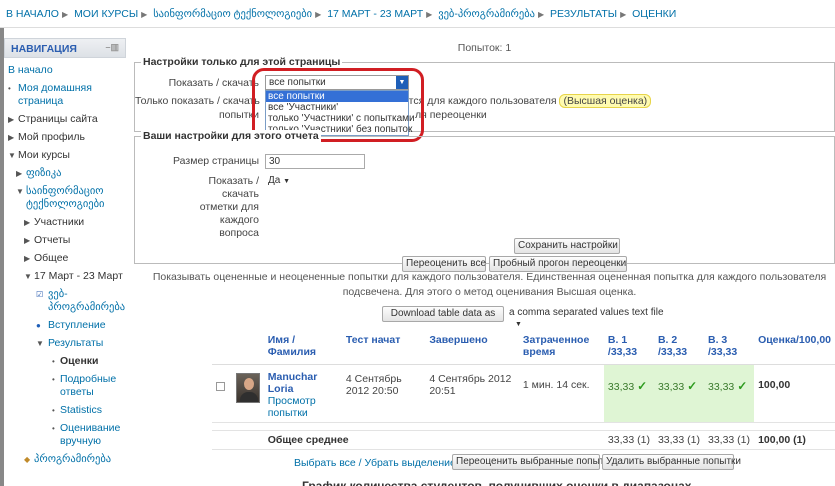  I want to click on breadcrumb-home: В НАЧАЛО, so click(32, 14).